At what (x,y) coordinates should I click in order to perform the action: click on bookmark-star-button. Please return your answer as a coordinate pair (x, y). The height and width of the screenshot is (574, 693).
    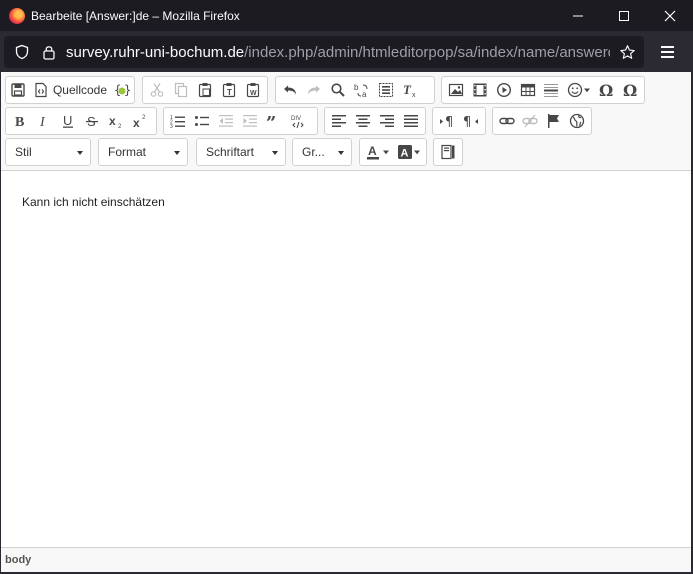
    Looking at the image, I should click on (627, 52).